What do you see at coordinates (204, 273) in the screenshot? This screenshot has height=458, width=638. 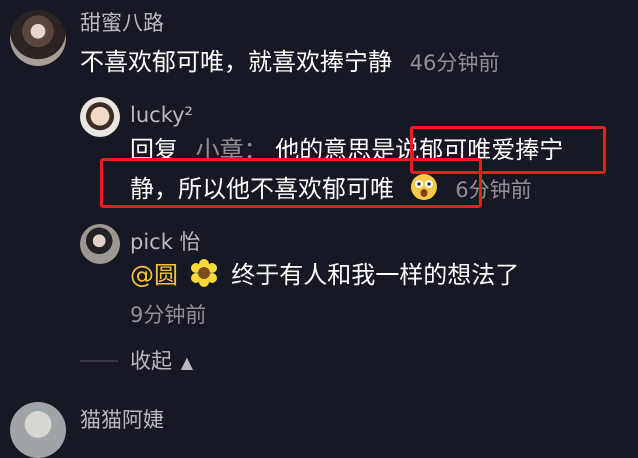 I see `sunflower-icon` at bounding box center [204, 273].